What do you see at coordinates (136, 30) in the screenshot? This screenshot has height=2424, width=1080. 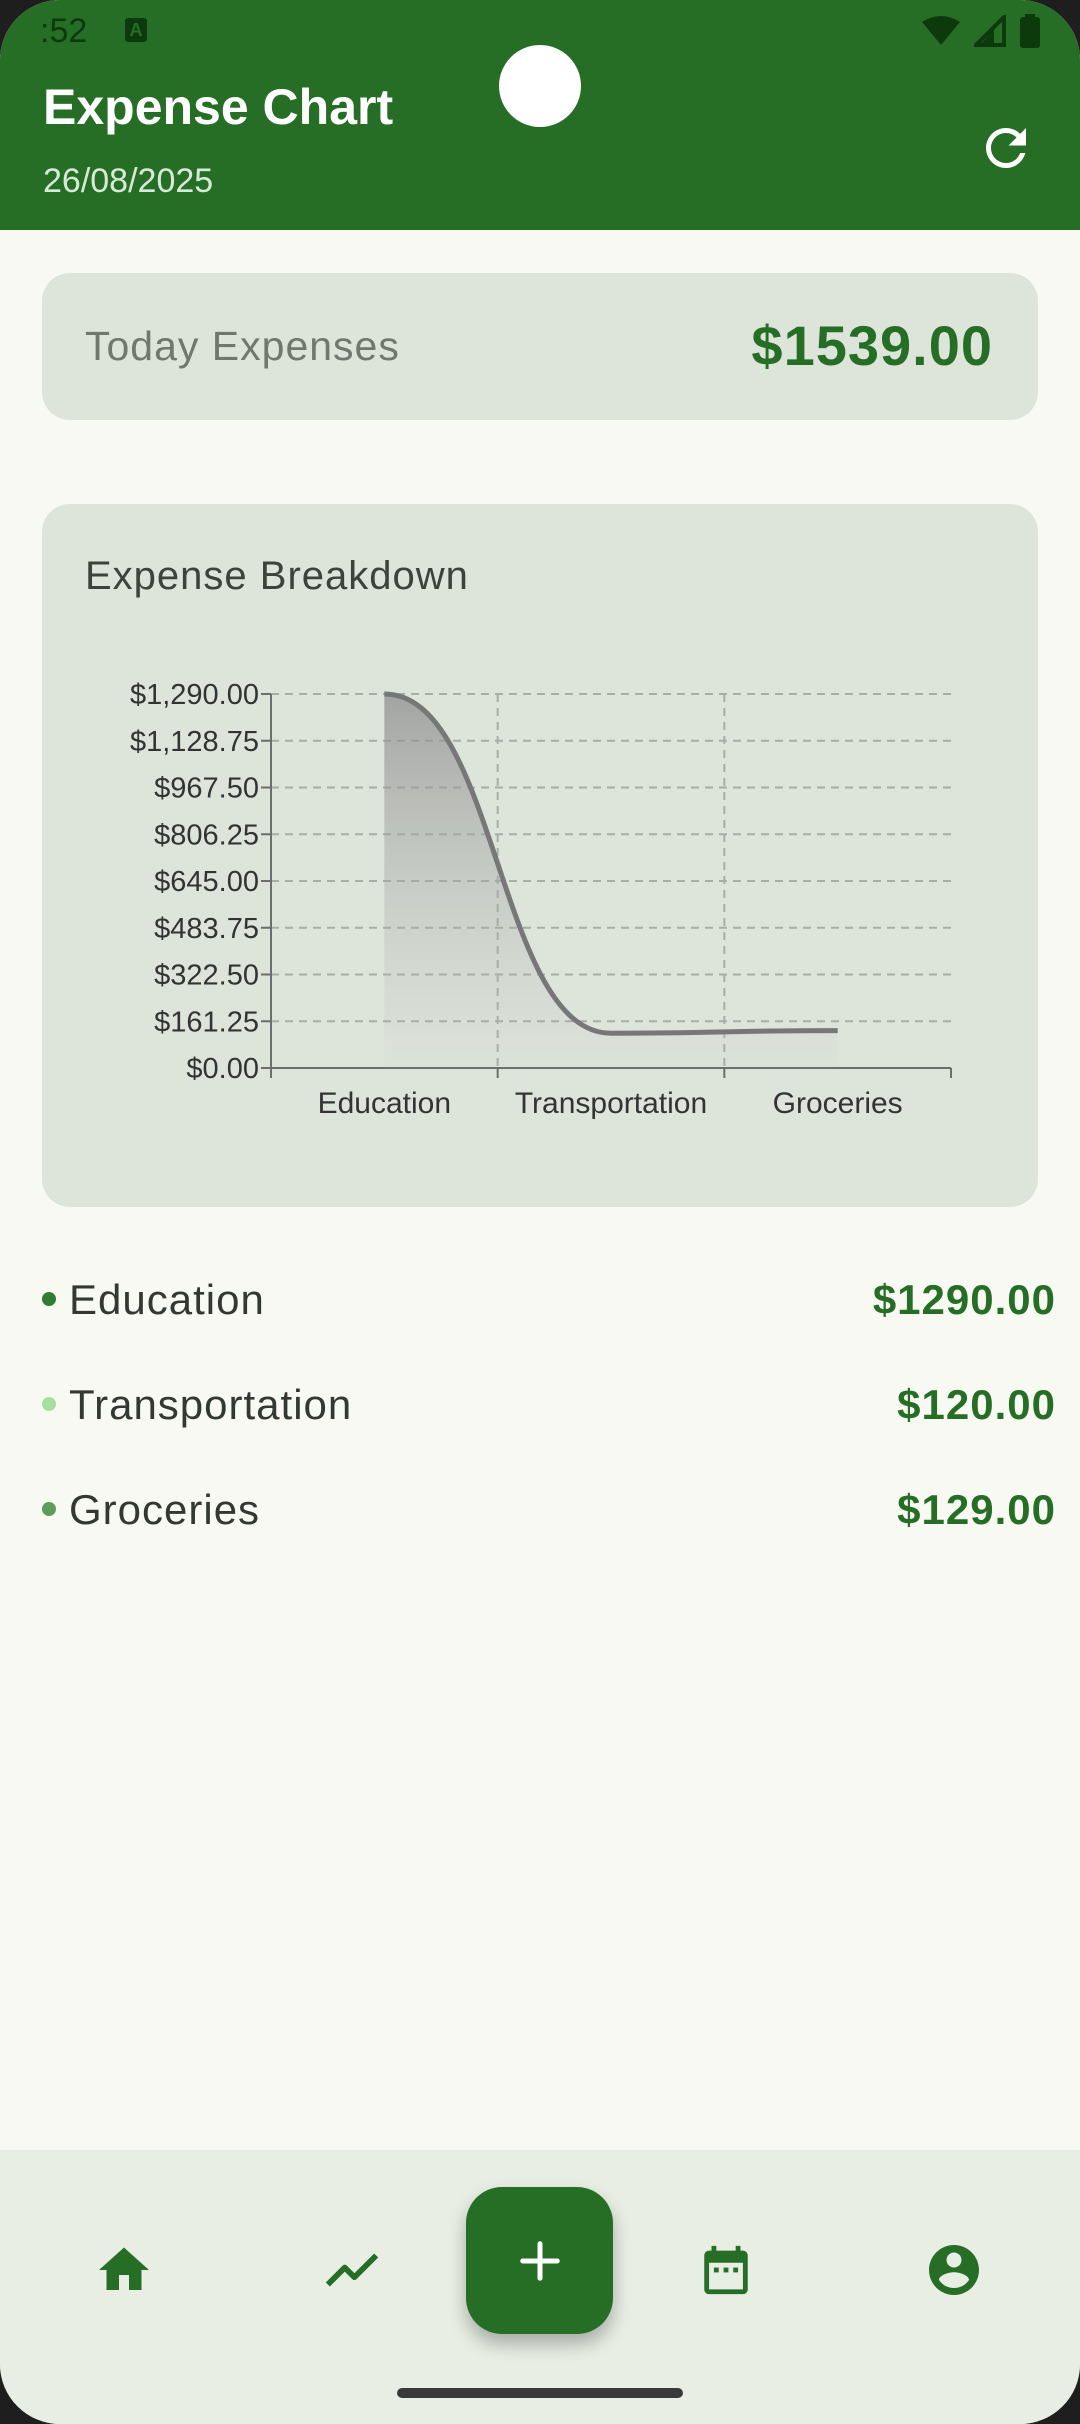 I see `notification-icon: A` at bounding box center [136, 30].